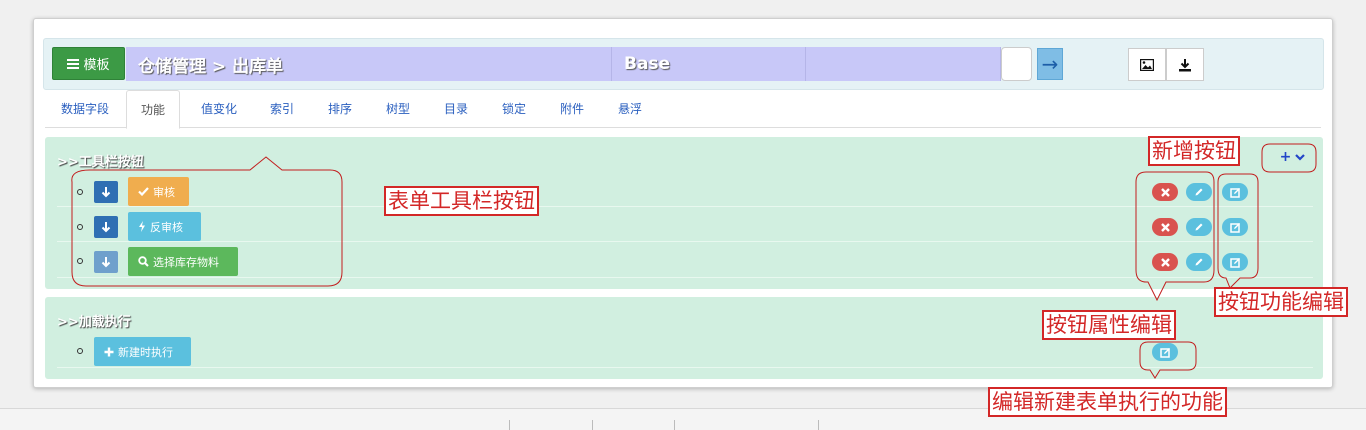 The image size is (1366, 430). What do you see at coordinates (514, 109) in the screenshot?
I see `tab-lock: 锁定` at bounding box center [514, 109].